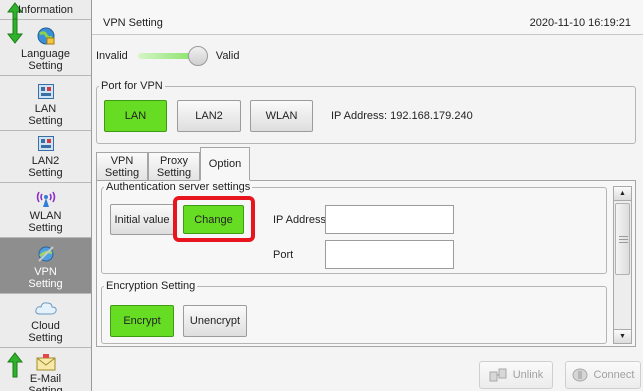 The height and width of the screenshot is (391, 643). What do you see at coordinates (614, 375) in the screenshot?
I see `connect-label: Connect` at bounding box center [614, 375].